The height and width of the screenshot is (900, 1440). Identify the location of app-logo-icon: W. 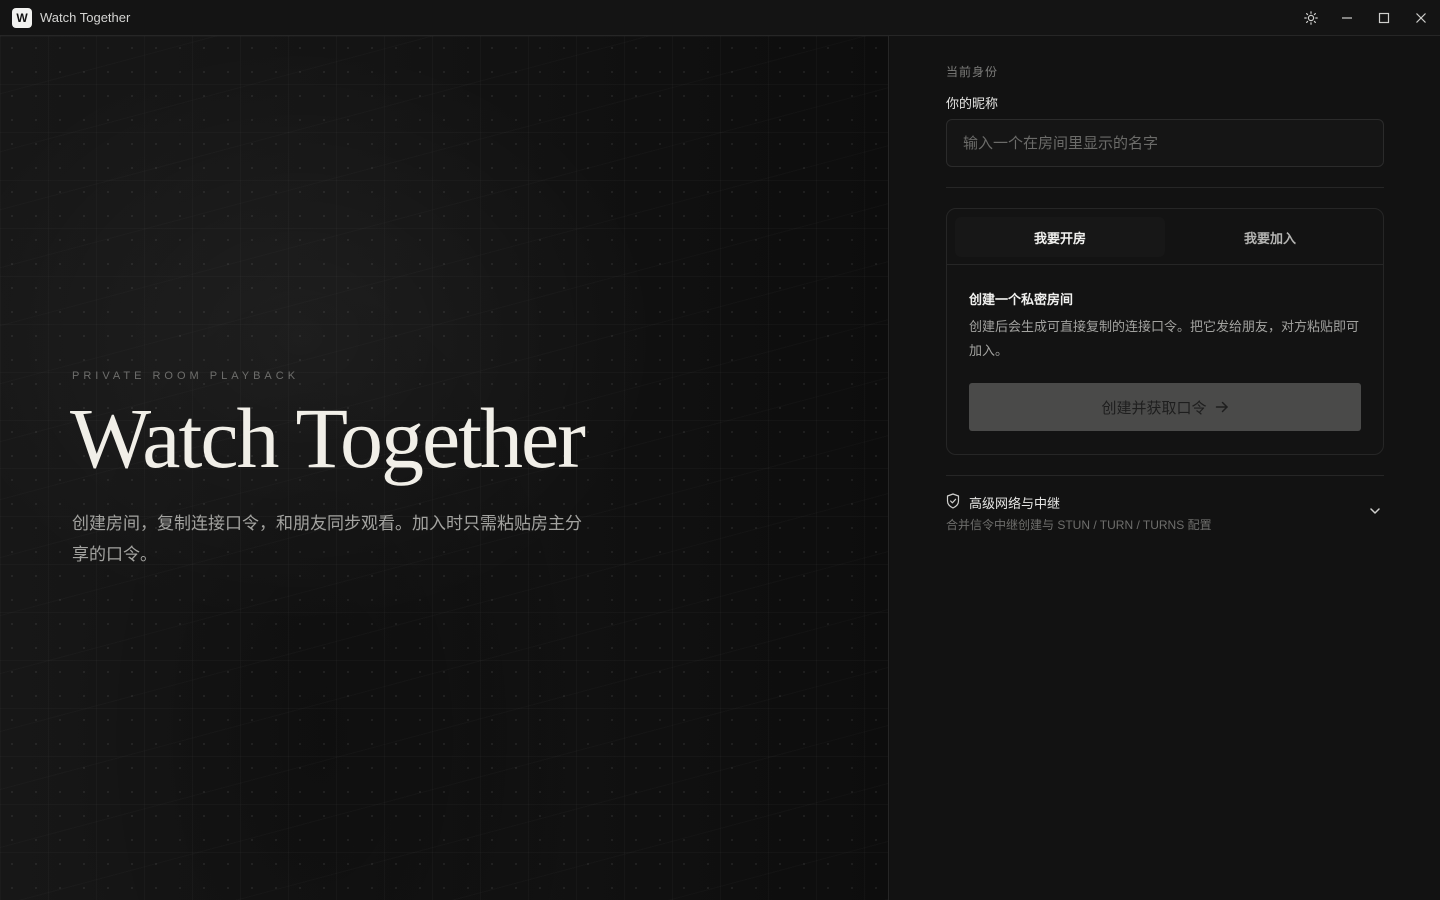
(22, 18).